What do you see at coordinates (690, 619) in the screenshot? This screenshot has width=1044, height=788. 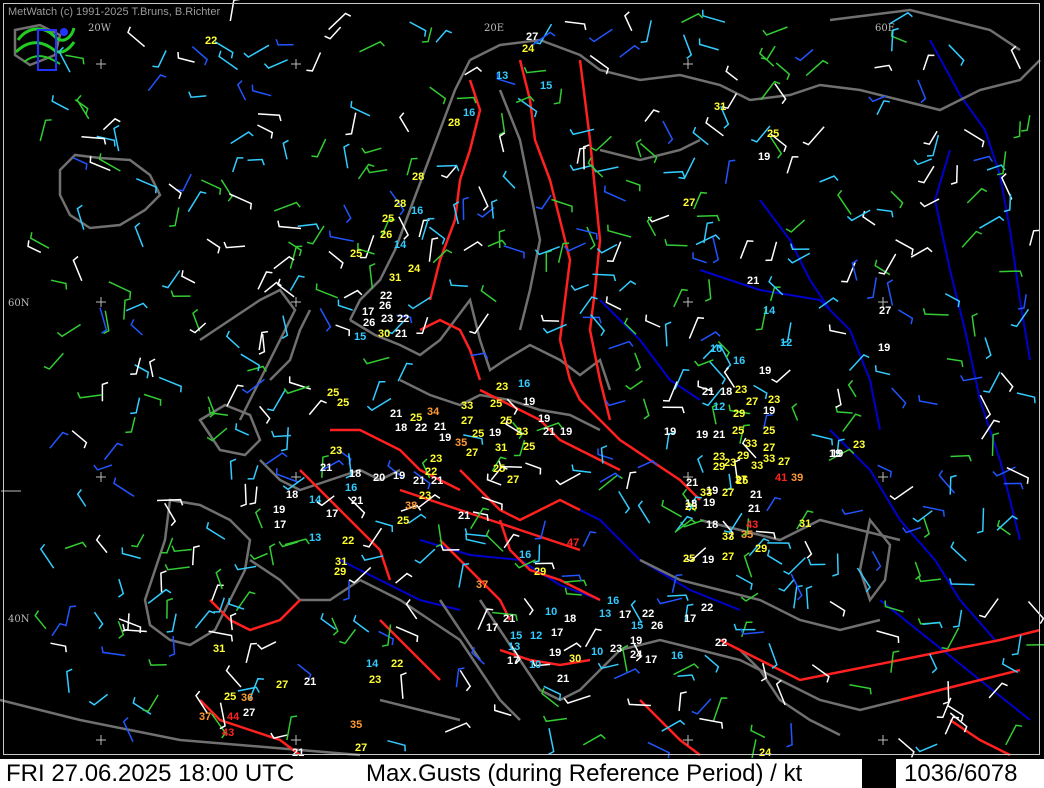 I see `gust-value: 17` at bounding box center [690, 619].